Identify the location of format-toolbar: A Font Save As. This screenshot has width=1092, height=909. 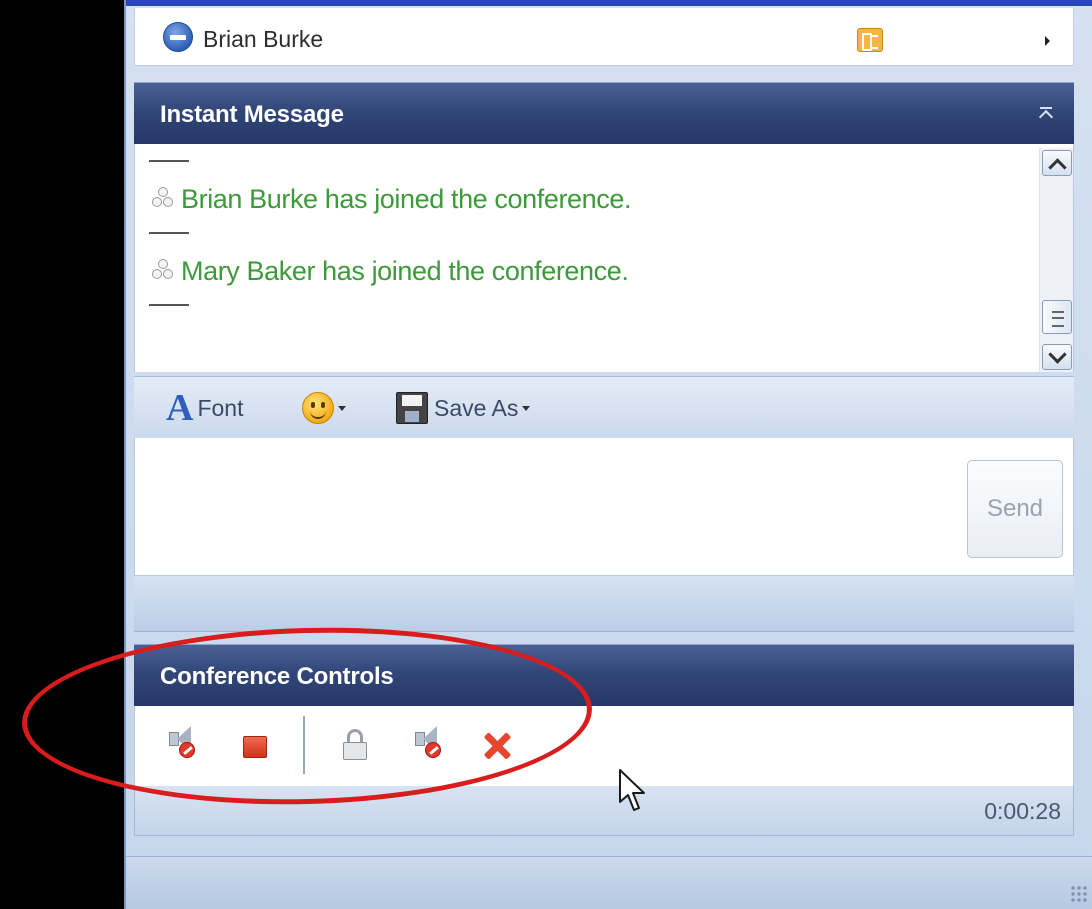
(604, 407).